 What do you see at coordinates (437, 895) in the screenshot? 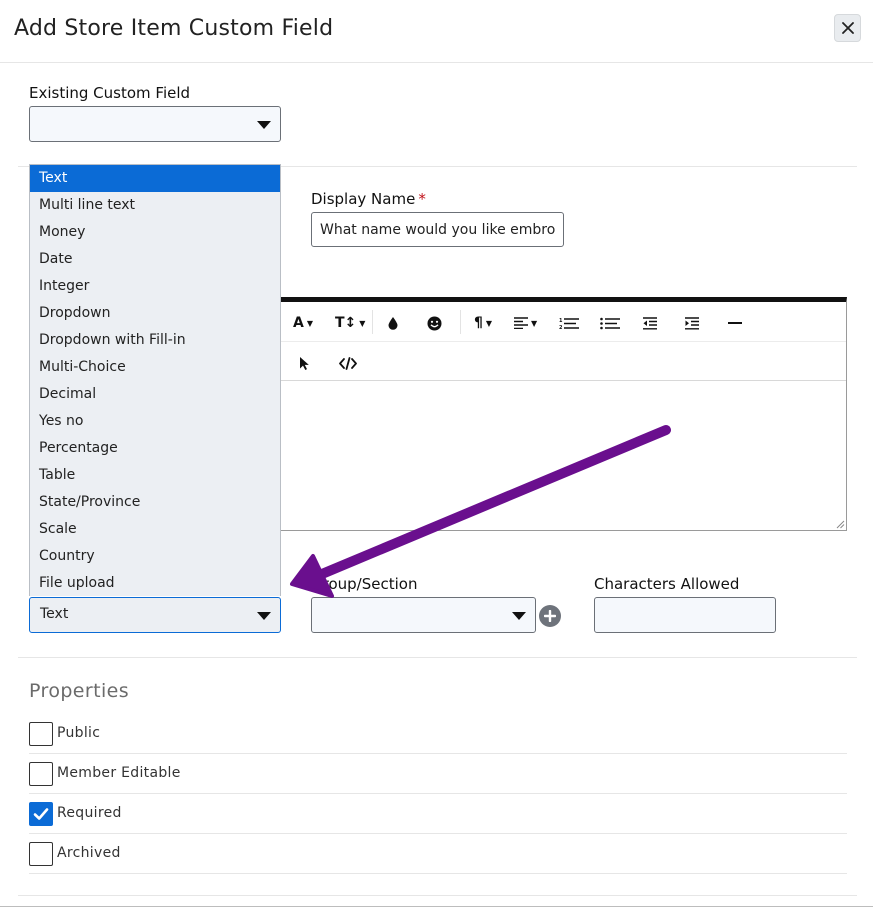
I see `footer-divider` at bounding box center [437, 895].